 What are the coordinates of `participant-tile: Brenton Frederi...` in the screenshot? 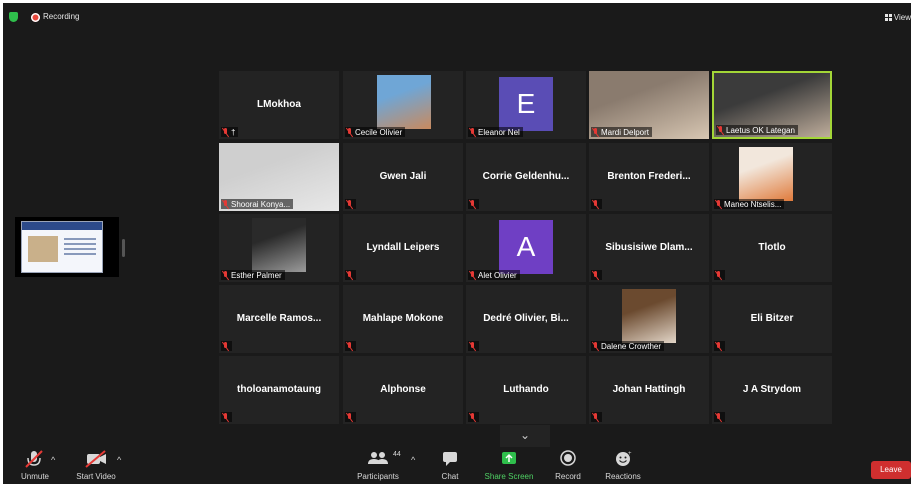 It's located at (649, 177).